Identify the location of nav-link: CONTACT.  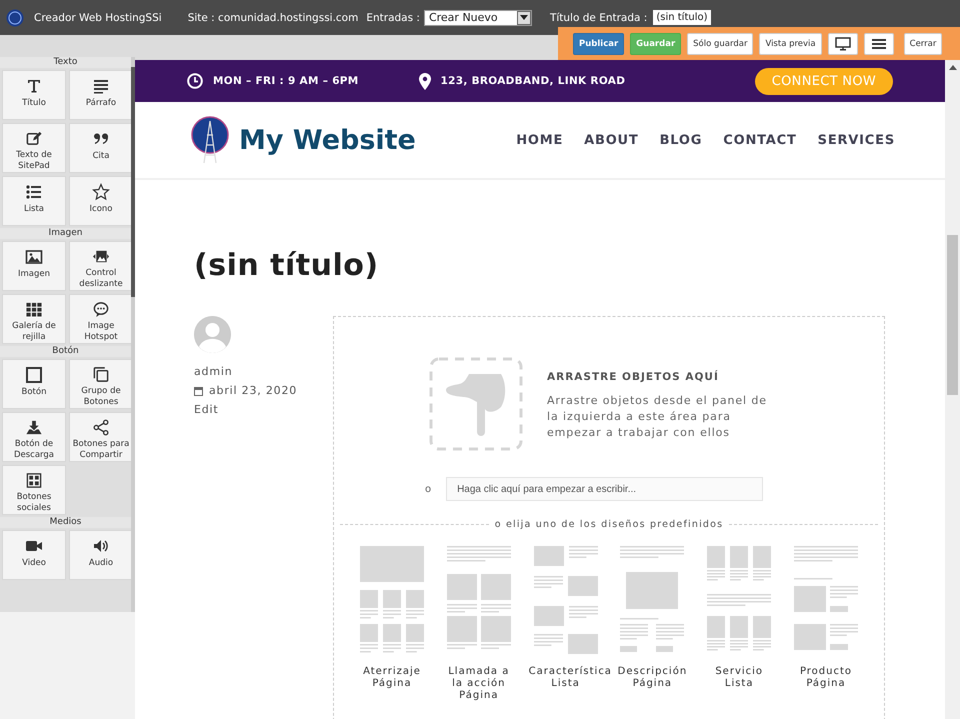
(760, 140).